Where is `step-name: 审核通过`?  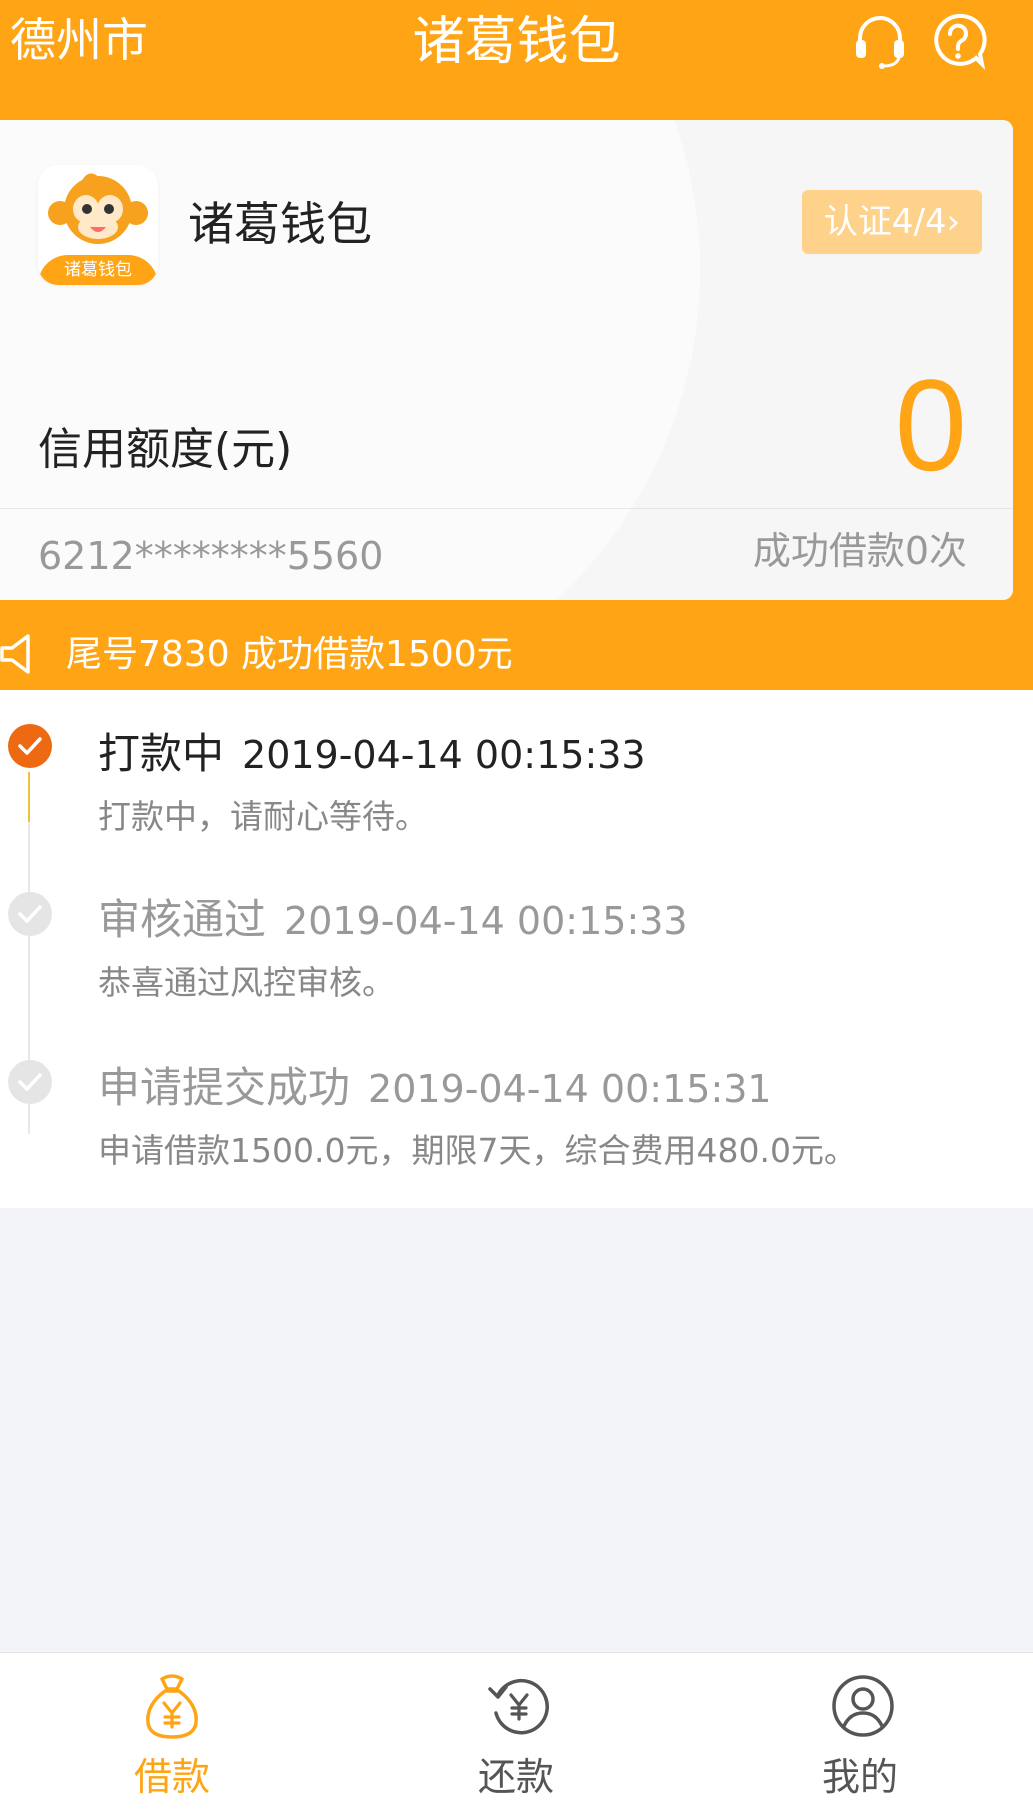 step-name: 审核通过 is located at coordinates (182, 919).